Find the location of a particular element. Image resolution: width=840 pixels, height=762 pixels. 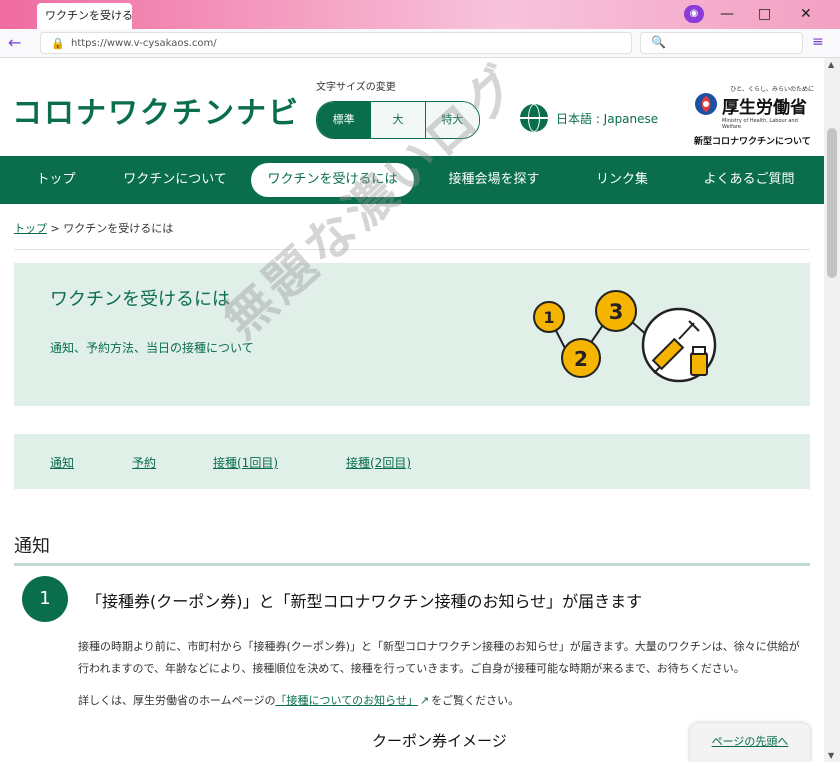

address-bar: 🔒 https://www.v-cysakaos.com/ is located at coordinates (336, 43).